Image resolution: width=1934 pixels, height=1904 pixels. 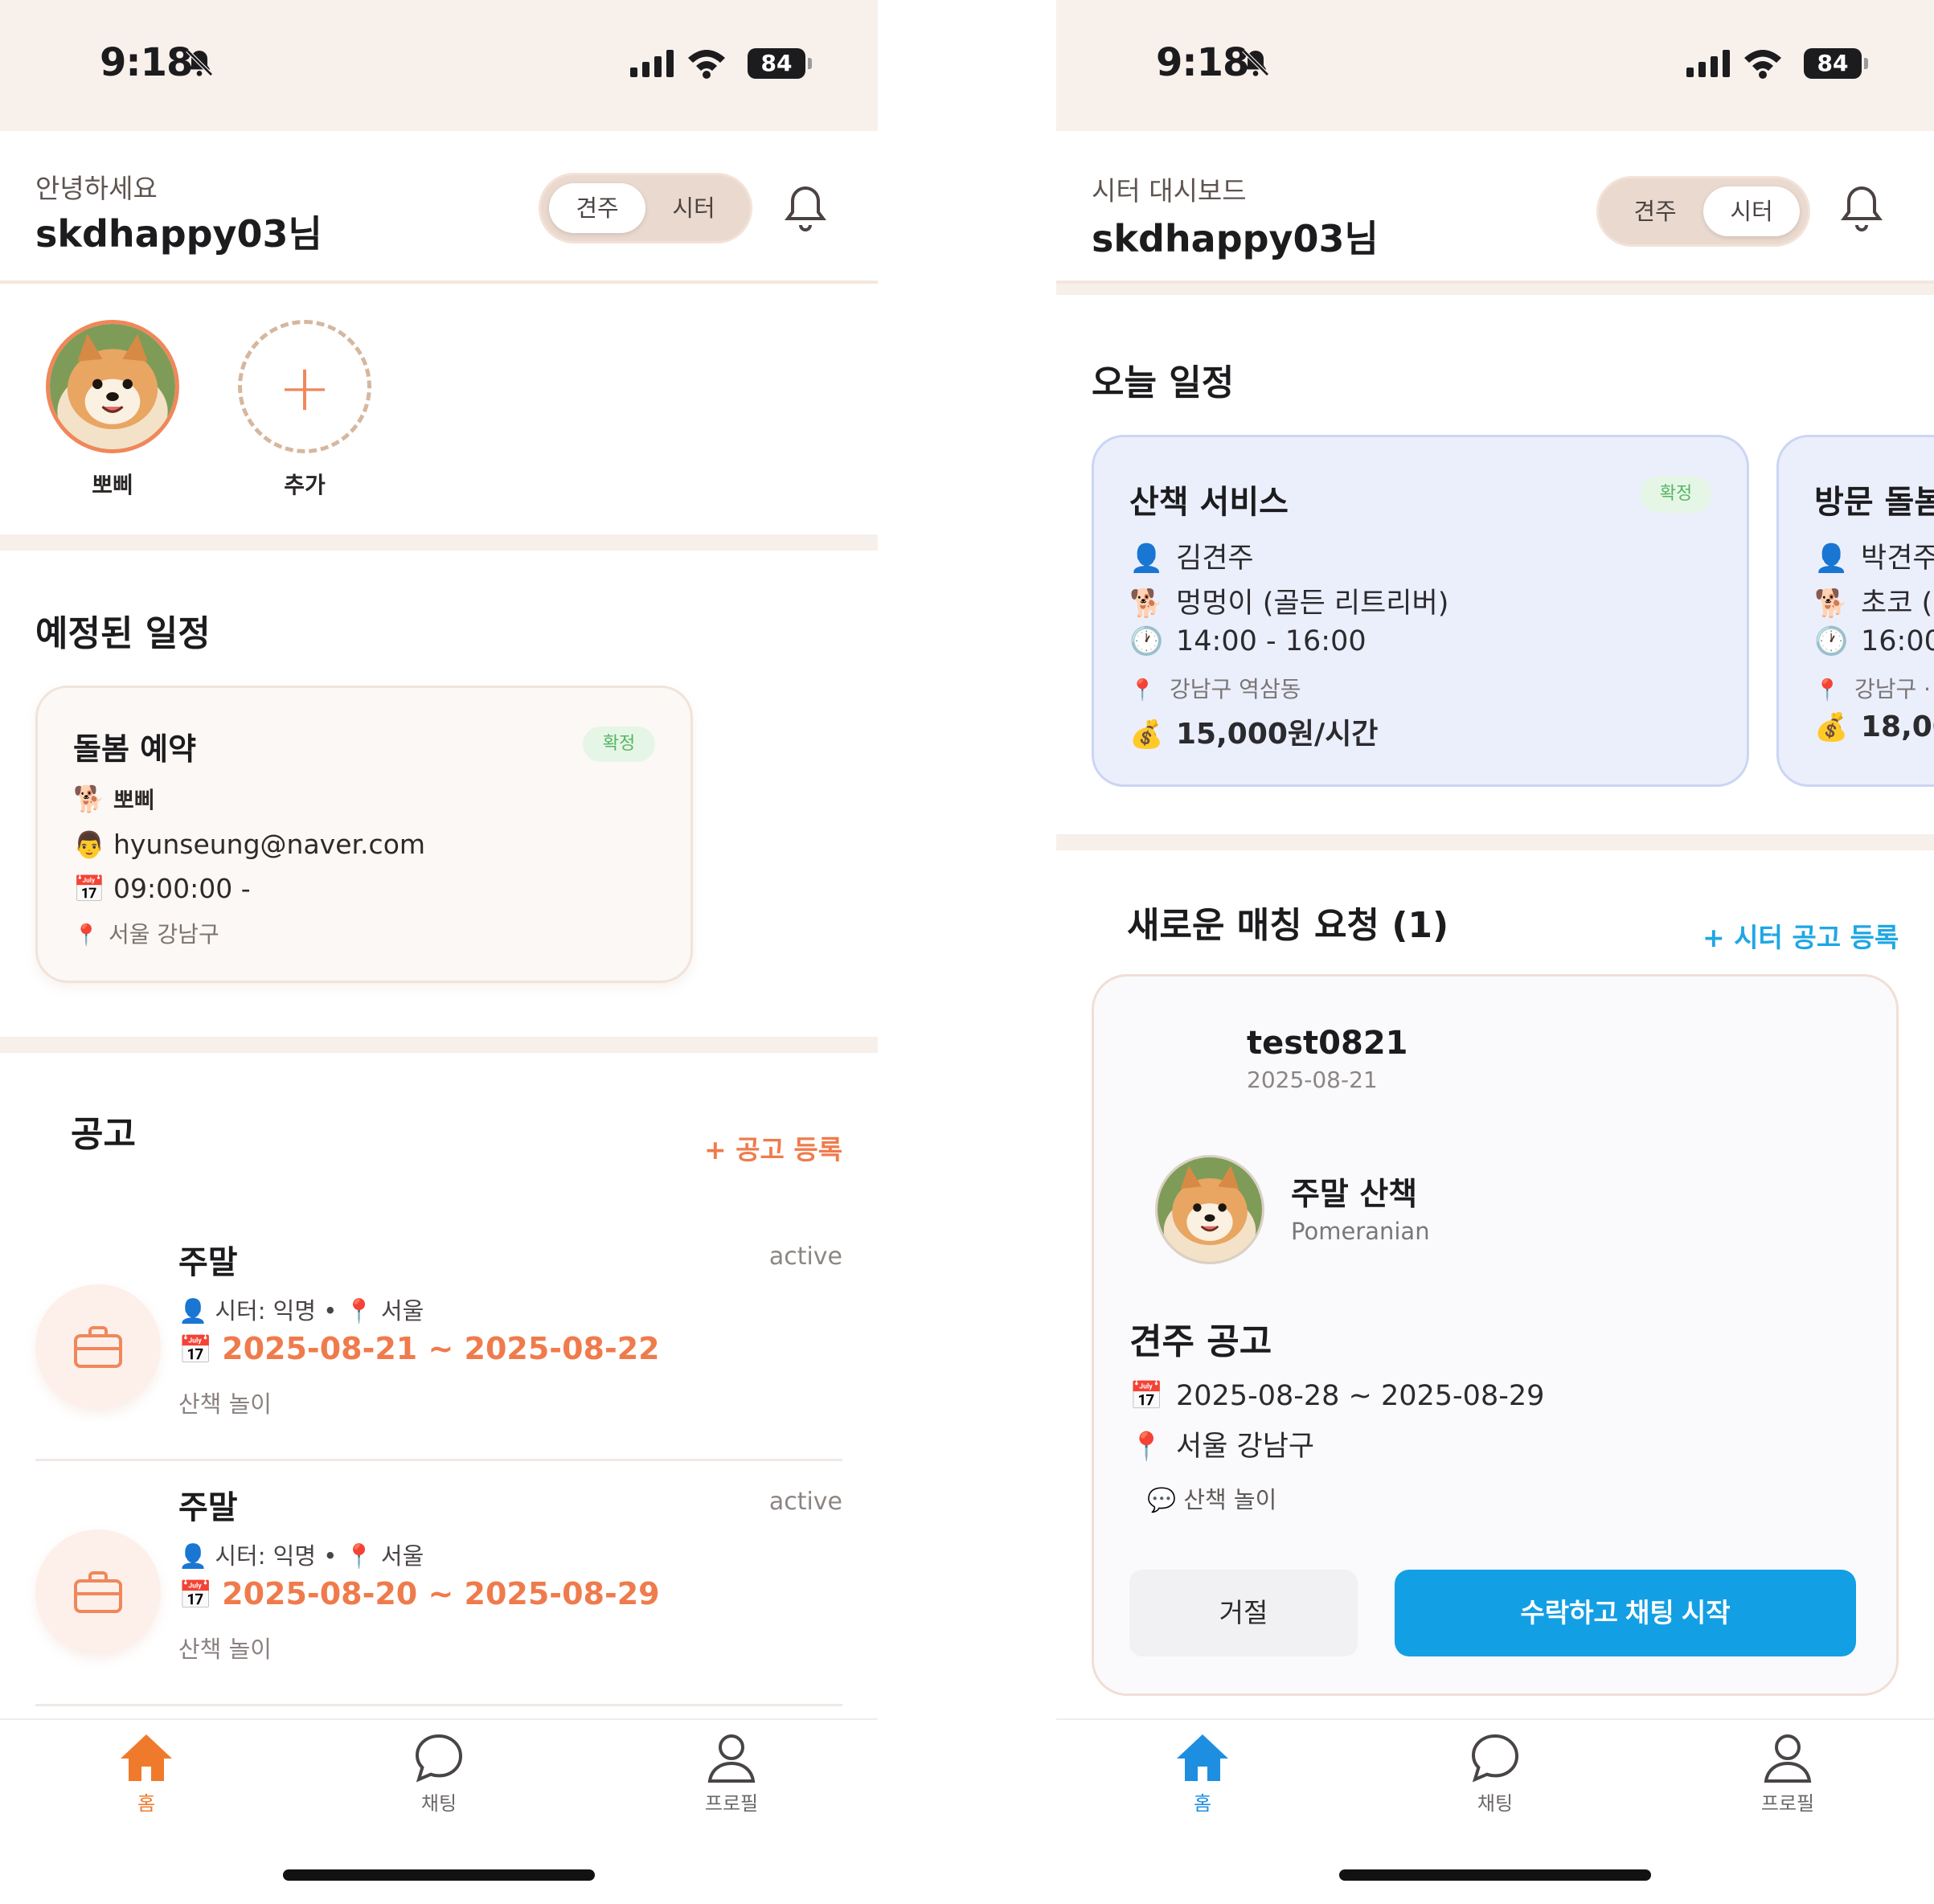 I want to click on location-row: 📍 강남구 ·, so click(x=1873, y=689).